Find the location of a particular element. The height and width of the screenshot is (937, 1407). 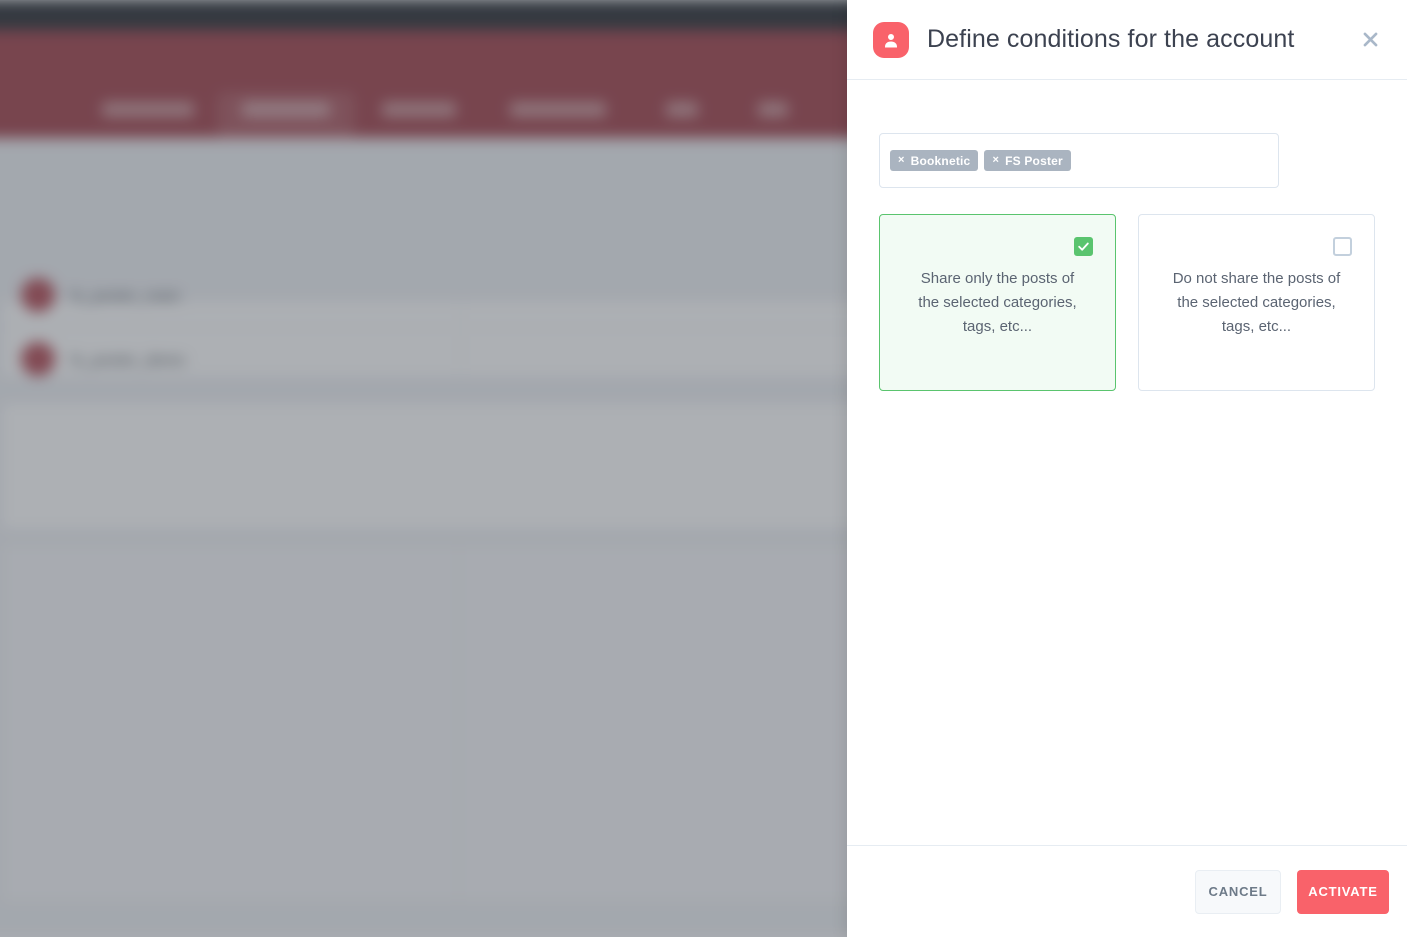

checkbox-share-only is located at coordinates (1083, 246).